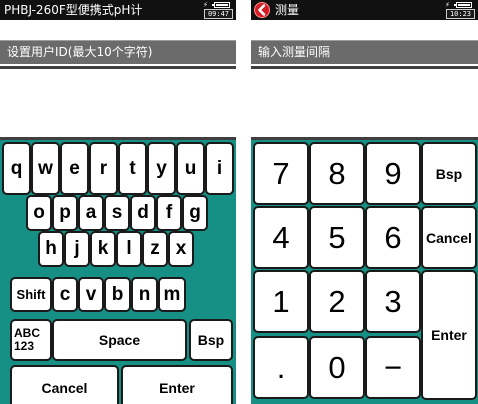 This screenshot has width=478, height=404. I want to click on clock: 10:23, so click(460, 14).